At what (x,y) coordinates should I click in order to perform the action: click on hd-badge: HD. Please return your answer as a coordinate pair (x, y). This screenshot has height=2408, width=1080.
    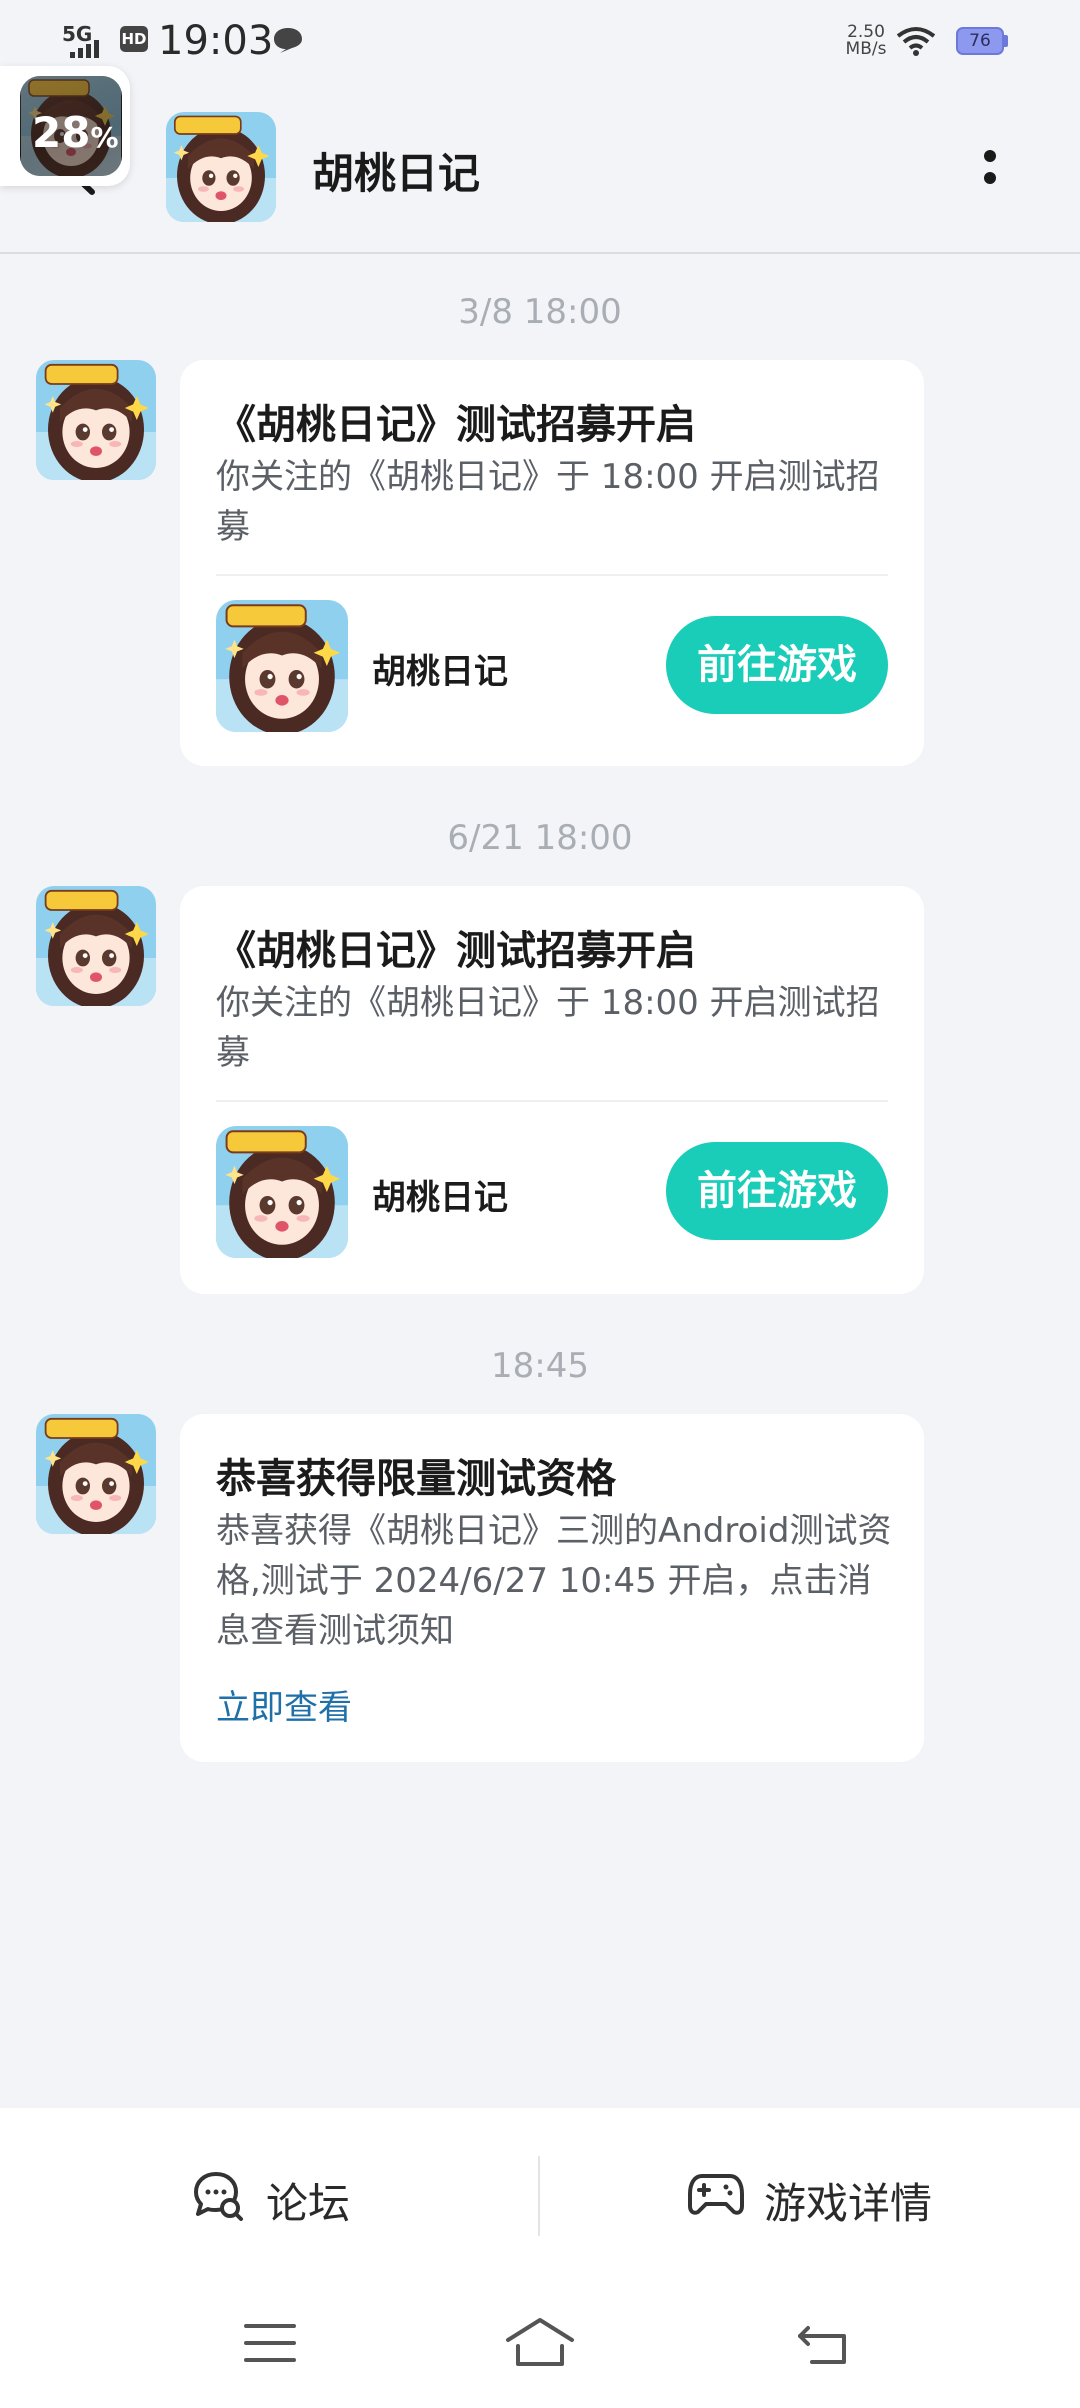
    Looking at the image, I should click on (134, 39).